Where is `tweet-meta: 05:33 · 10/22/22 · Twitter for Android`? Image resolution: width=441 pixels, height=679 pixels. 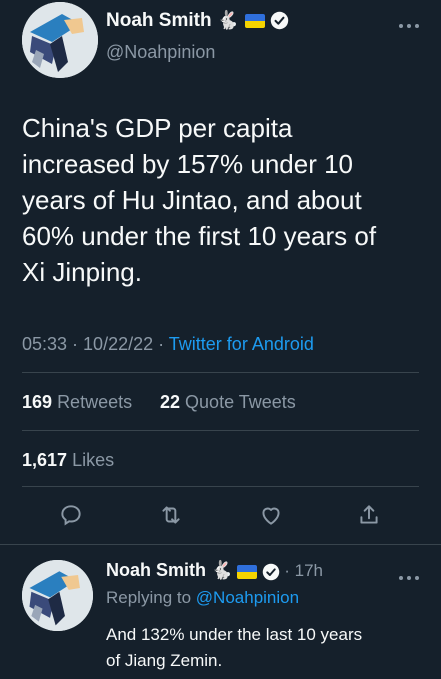 tweet-meta: 05:33 · 10/22/22 · Twitter for Android is located at coordinates (168, 344).